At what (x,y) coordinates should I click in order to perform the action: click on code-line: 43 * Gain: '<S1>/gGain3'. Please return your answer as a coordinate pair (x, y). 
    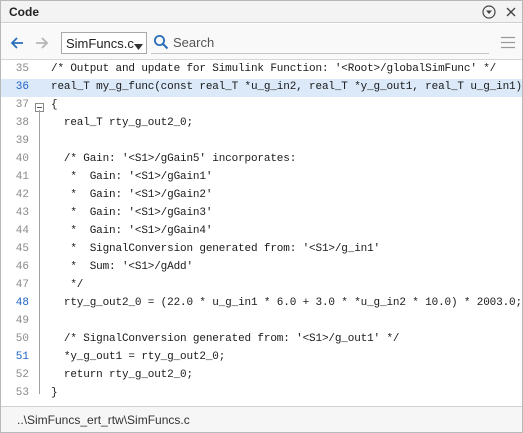
    Looking at the image, I should click on (261, 214).